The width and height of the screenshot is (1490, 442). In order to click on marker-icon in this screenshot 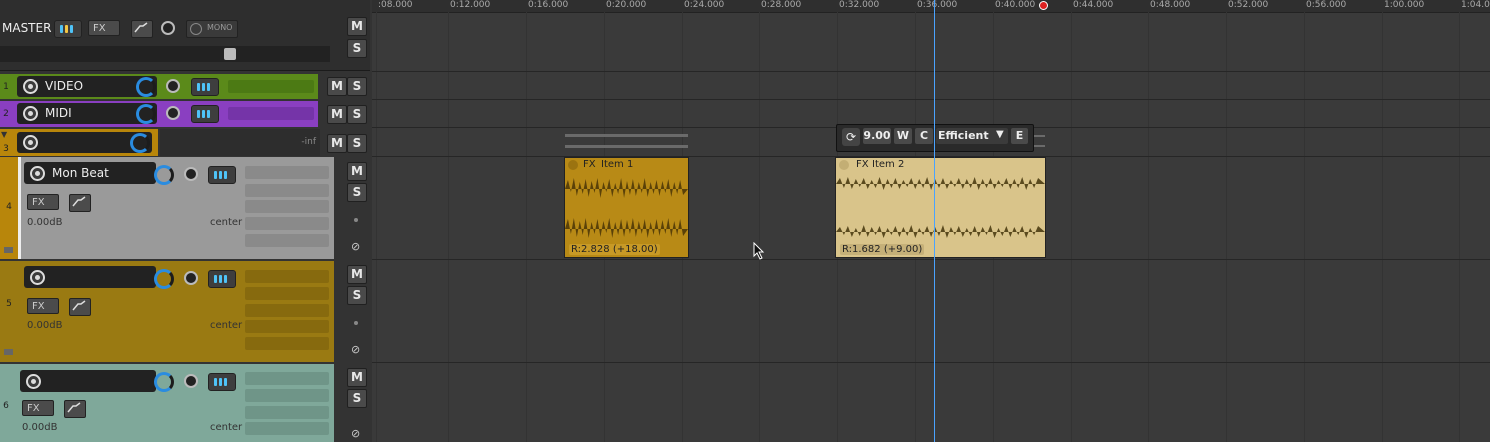, I will do `click(1043, 5)`.